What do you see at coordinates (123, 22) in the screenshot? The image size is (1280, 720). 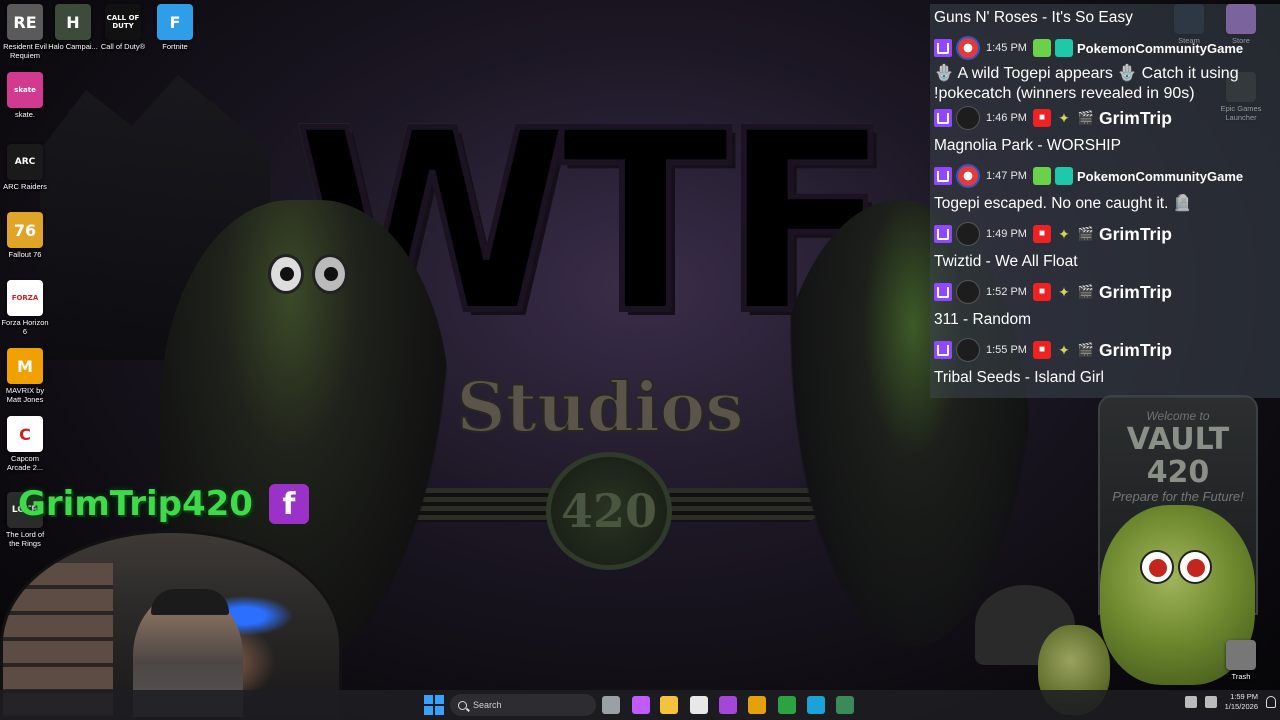 I see `call-of-duty-icon: CALL OF DUTY` at bounding box center [123, 22].